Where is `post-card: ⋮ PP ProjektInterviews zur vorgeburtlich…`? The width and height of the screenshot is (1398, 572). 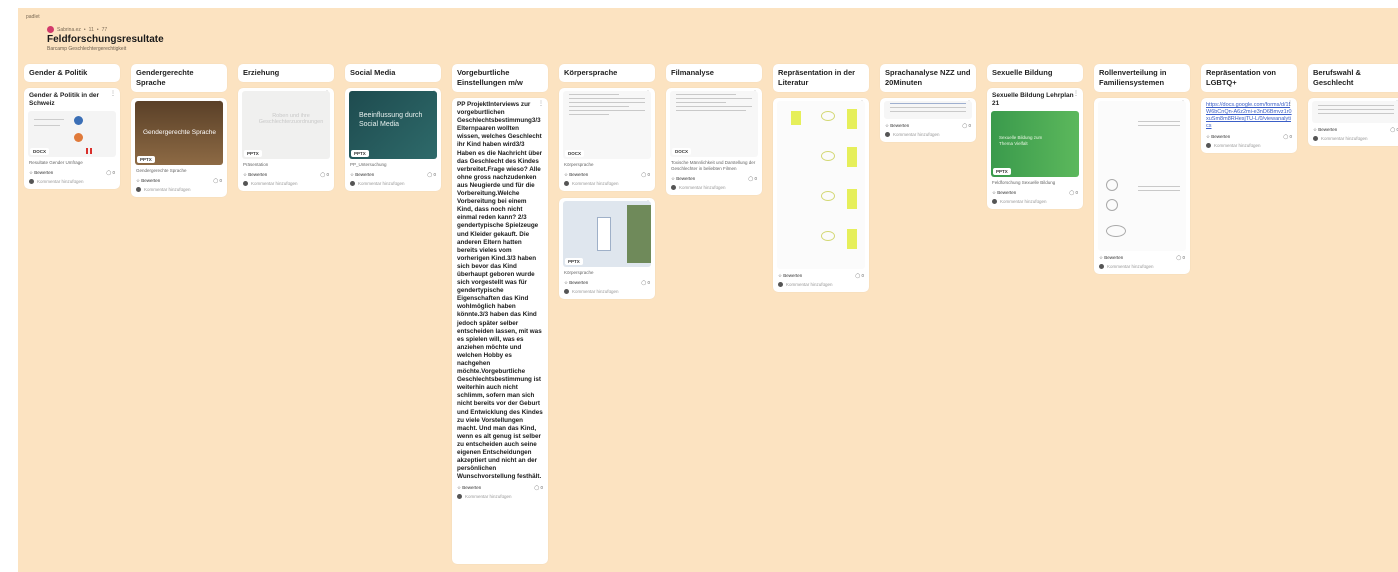
post-card: ⋮ PP ProjektInterviews zur vorgeburtlich… is located at coordinates (500, 331).